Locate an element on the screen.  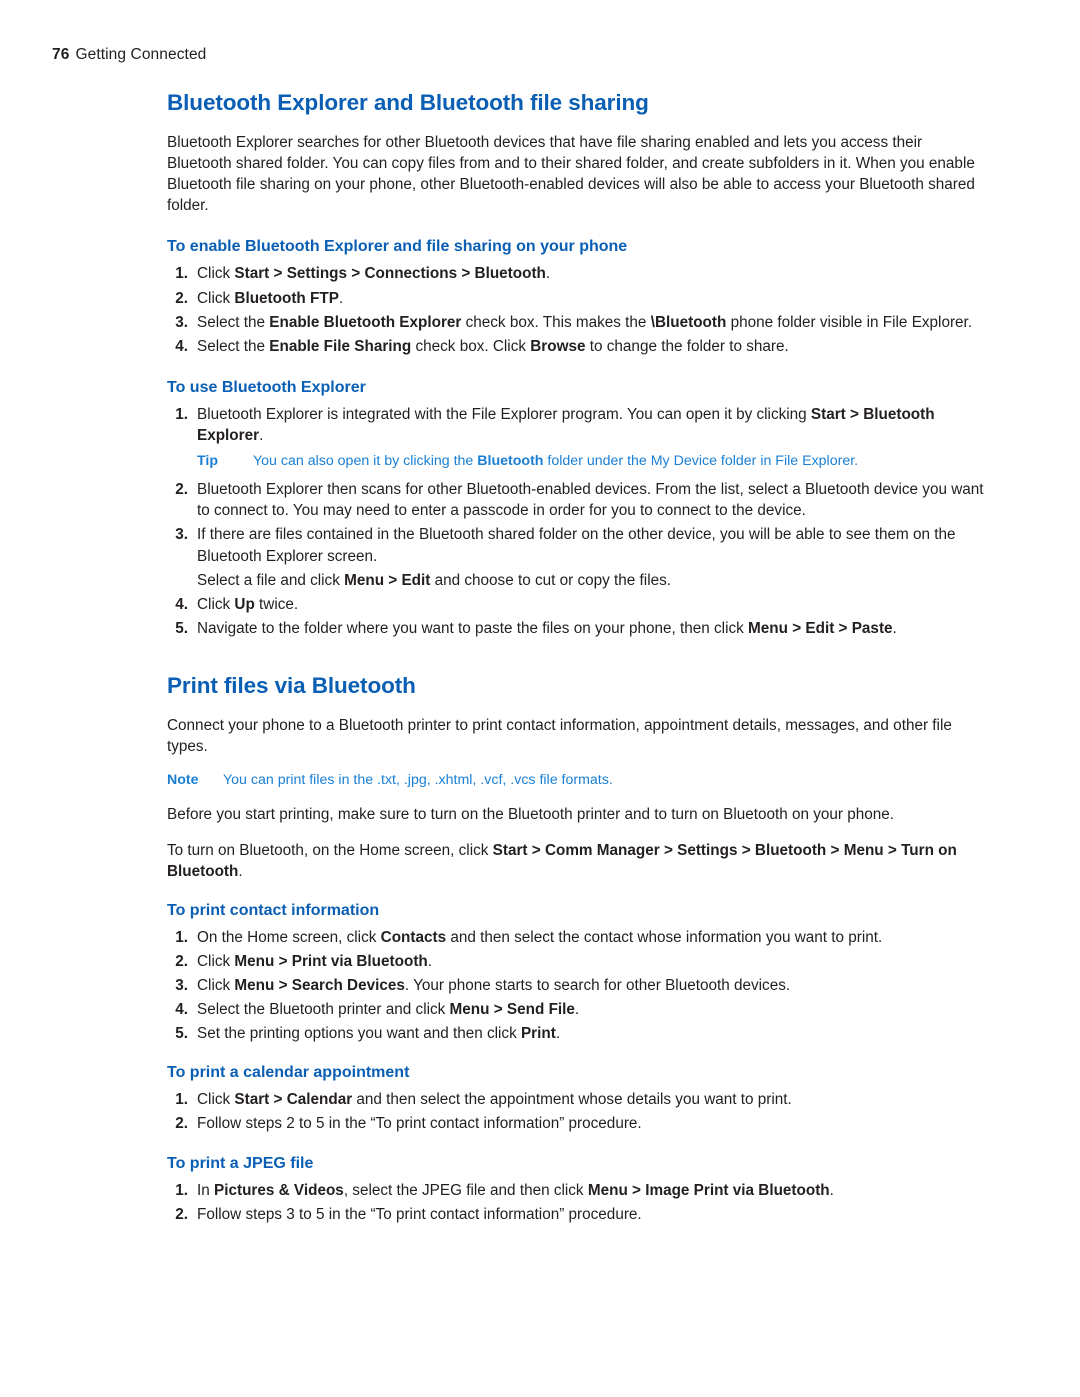
tip-label: Tip is located at coordinates (208, 461).